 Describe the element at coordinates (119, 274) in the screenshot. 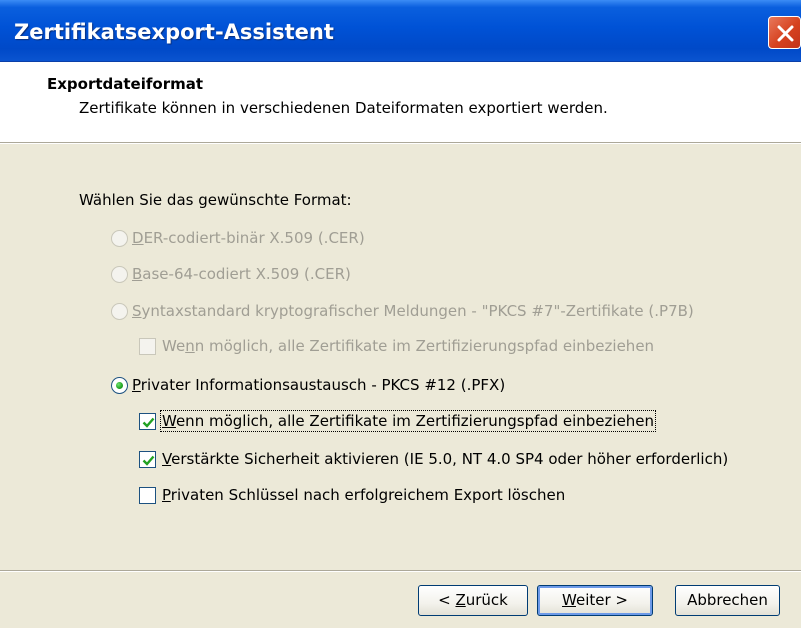

I see `radio-base64` at that location.